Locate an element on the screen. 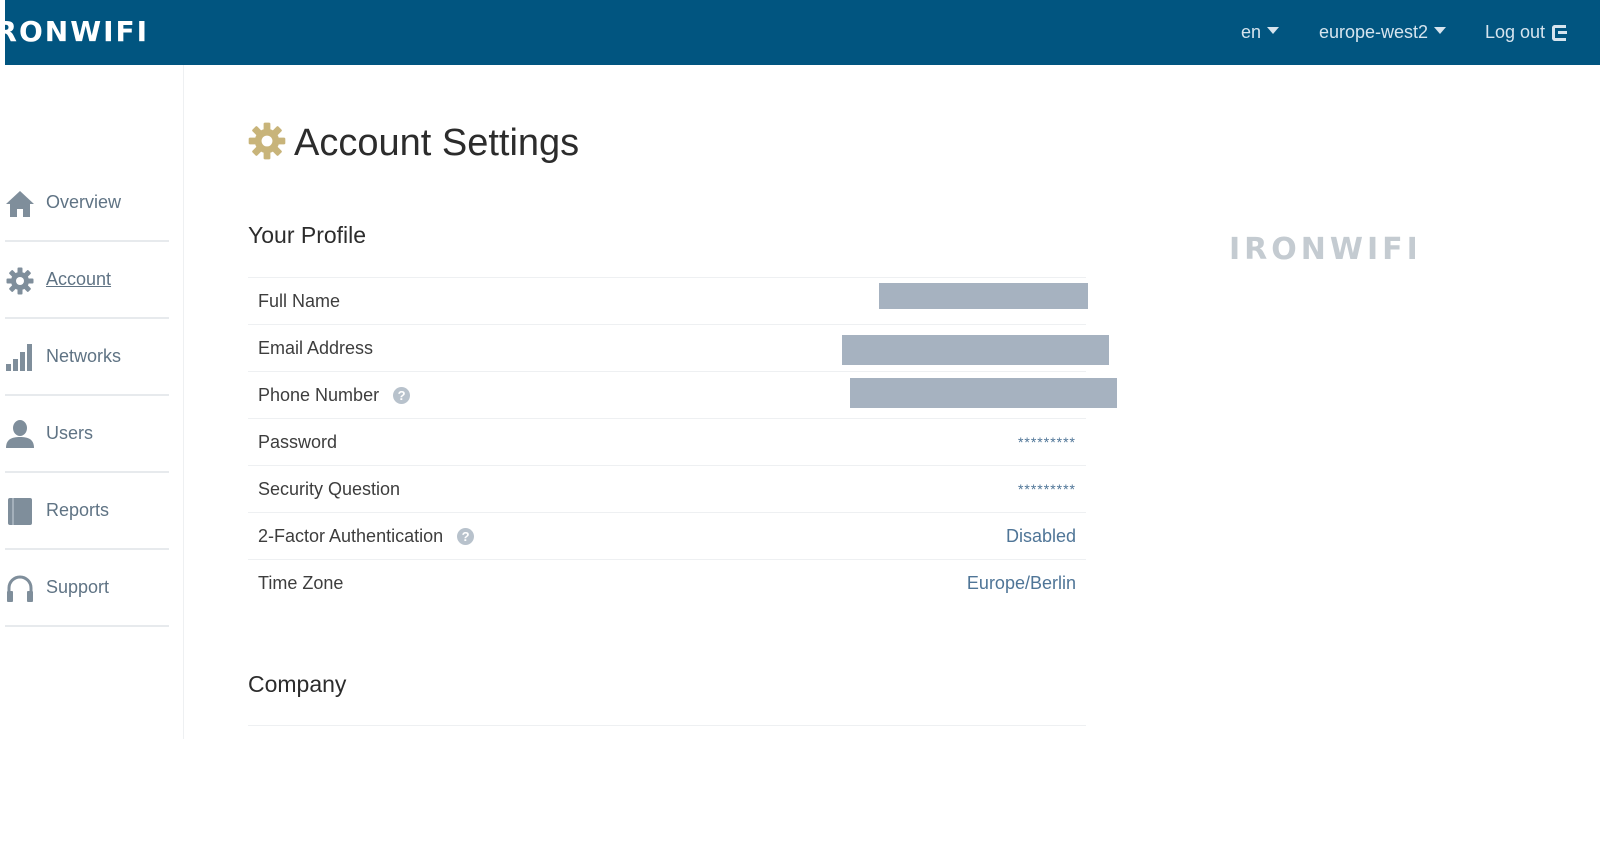 The height and width of the screenshot is (863, 1600). row-label-wrap: Phone Number ? is located at coordinates (334, 395).